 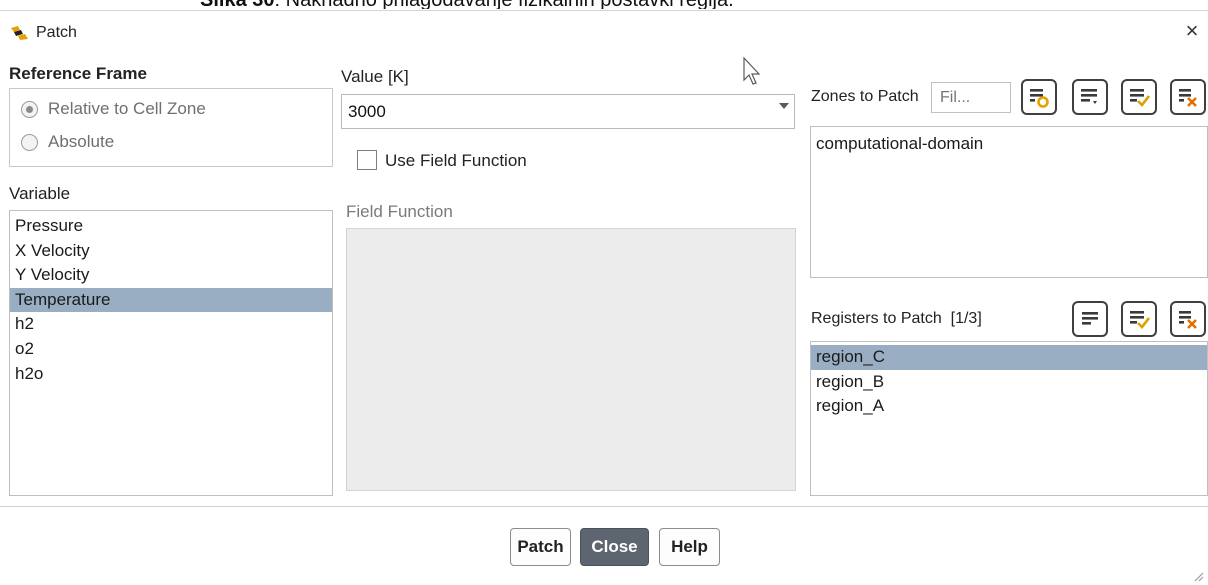 What do you see at coordinates (40, 193) in the screenshot?
I see `variable-label: Variable` at bounding box center [40, 193].